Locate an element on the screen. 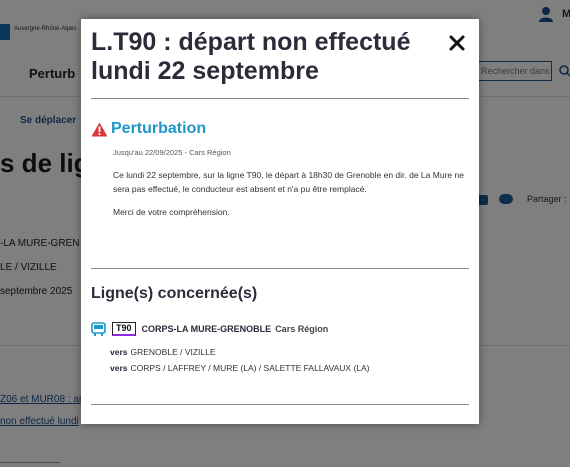 The width and height of the screenshot is (570, 467). direction-value: GRENOBLE / VIZILLE is located at coordinates (173, 352).